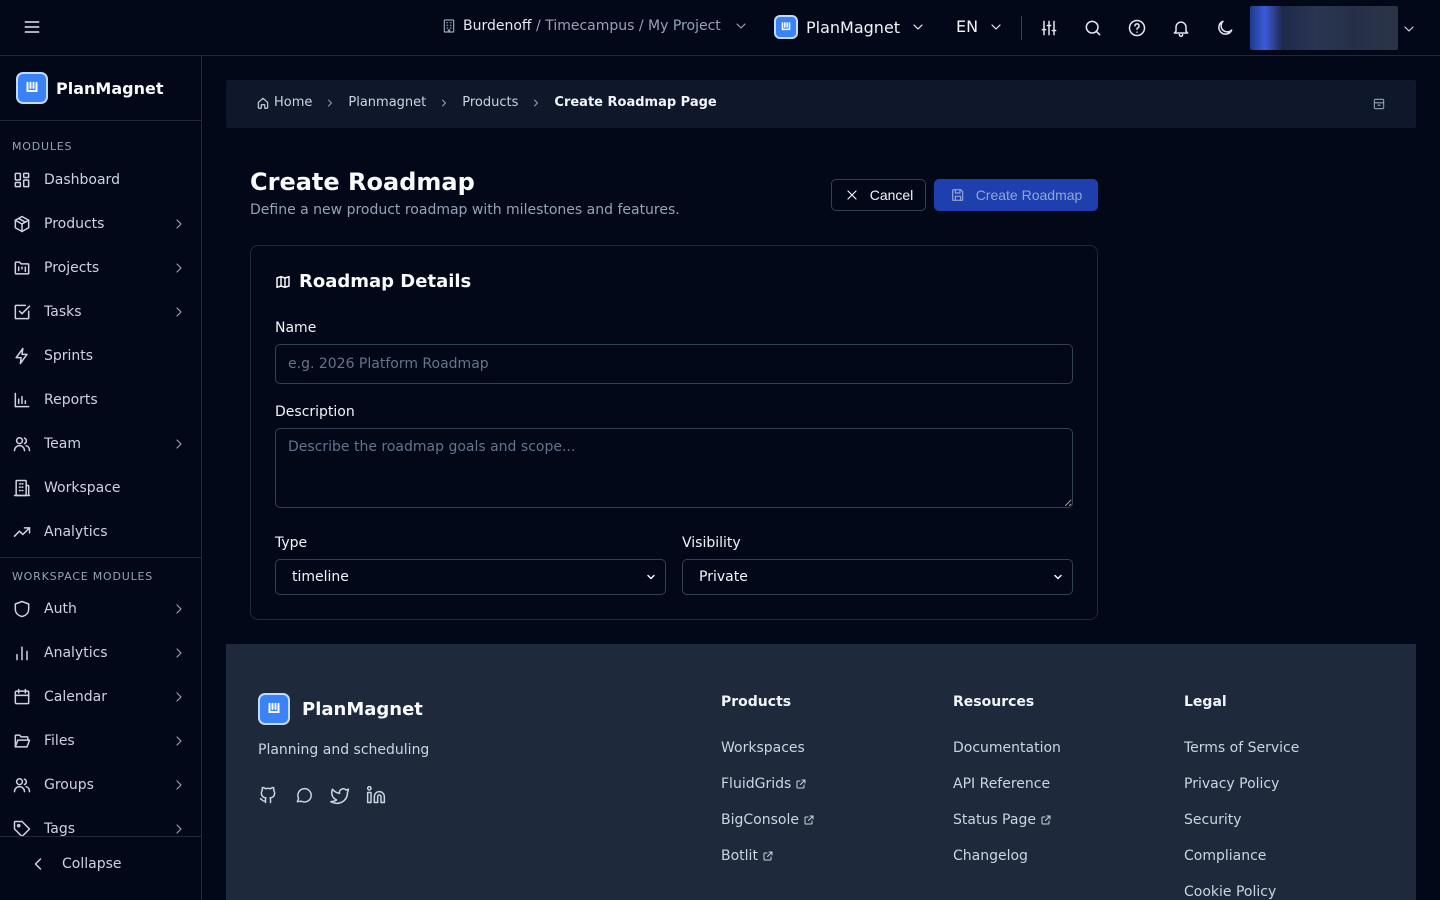  Describe the element at coordinates (284, 102) in the screenshot. I see `breadcrumb-home: Home` at that location.